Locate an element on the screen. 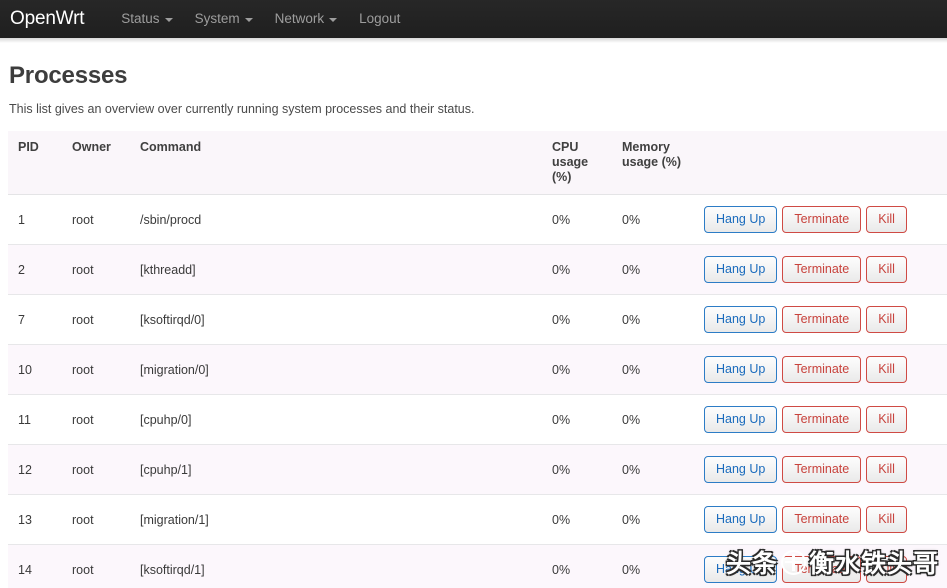 The image size is (947, 588). nav-item-label: System is located at coordinates (217, 18).